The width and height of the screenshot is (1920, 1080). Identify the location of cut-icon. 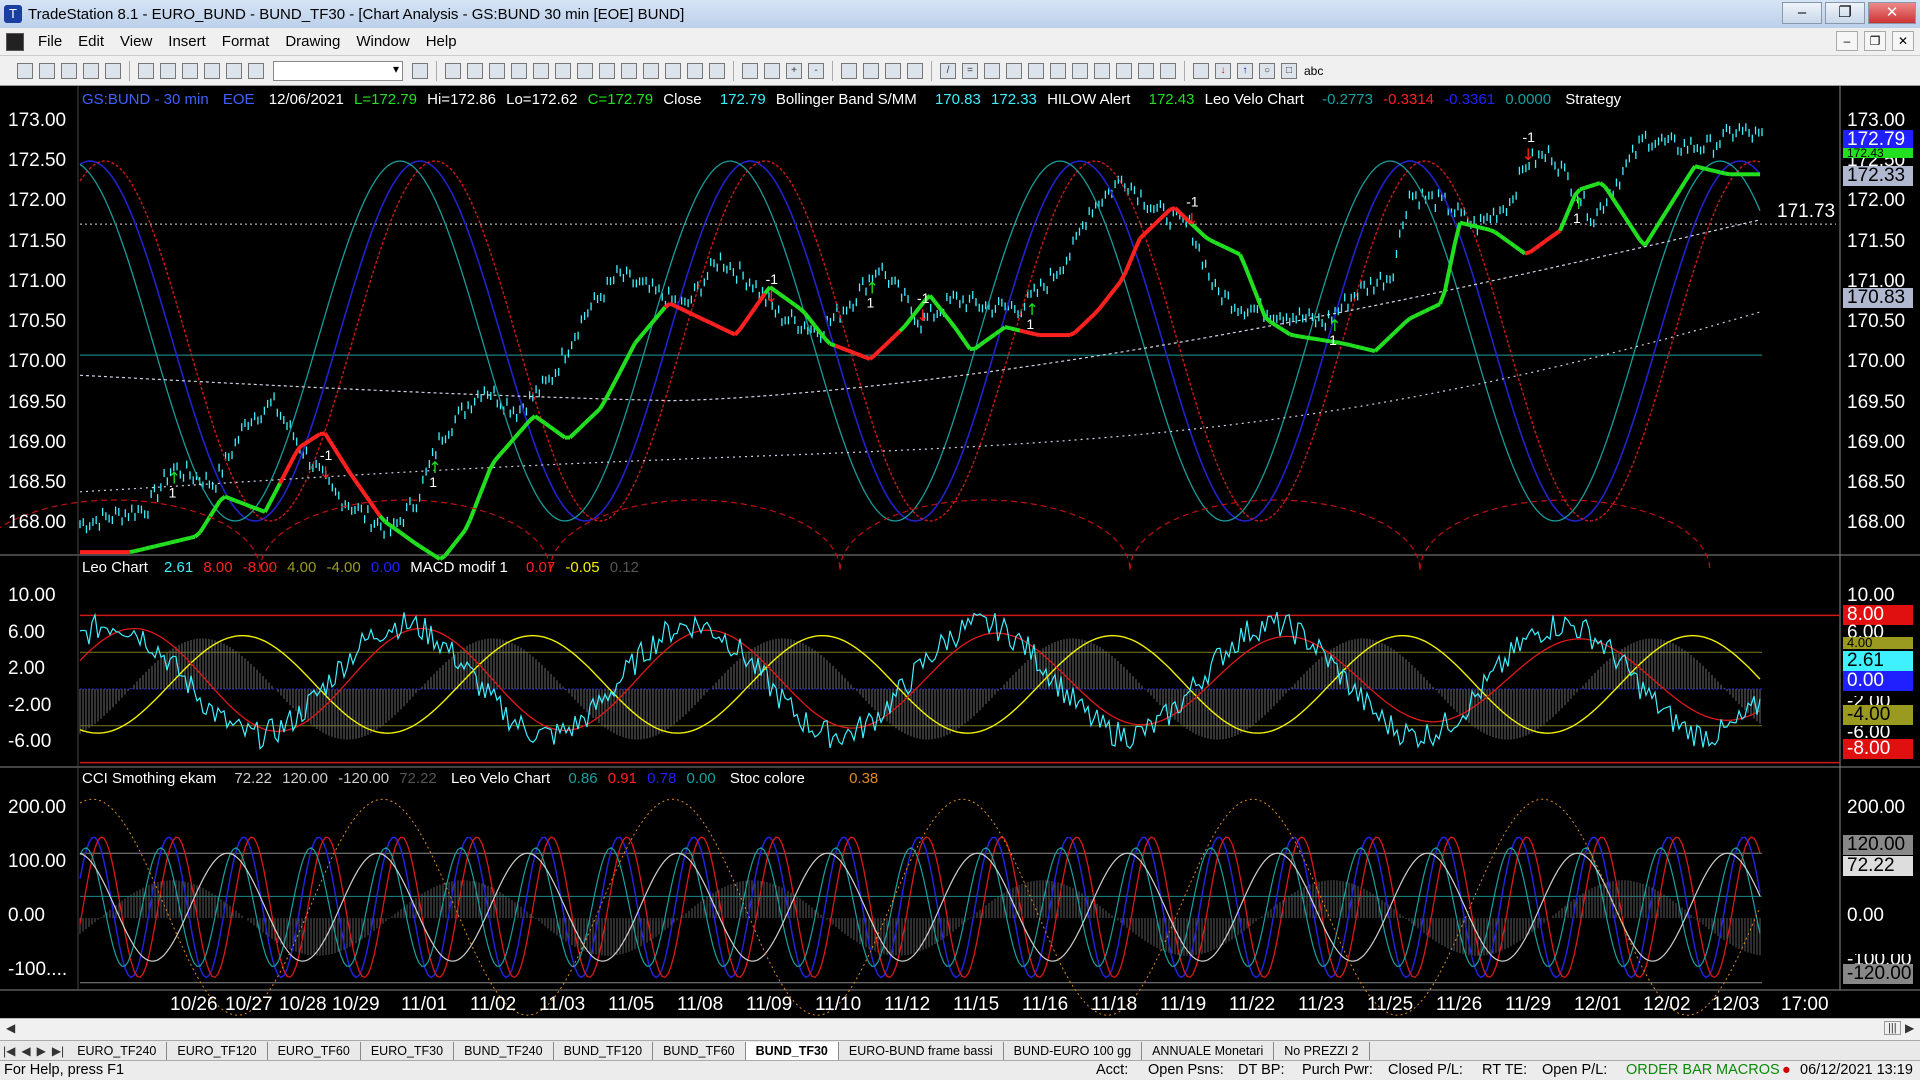
(113, 70).